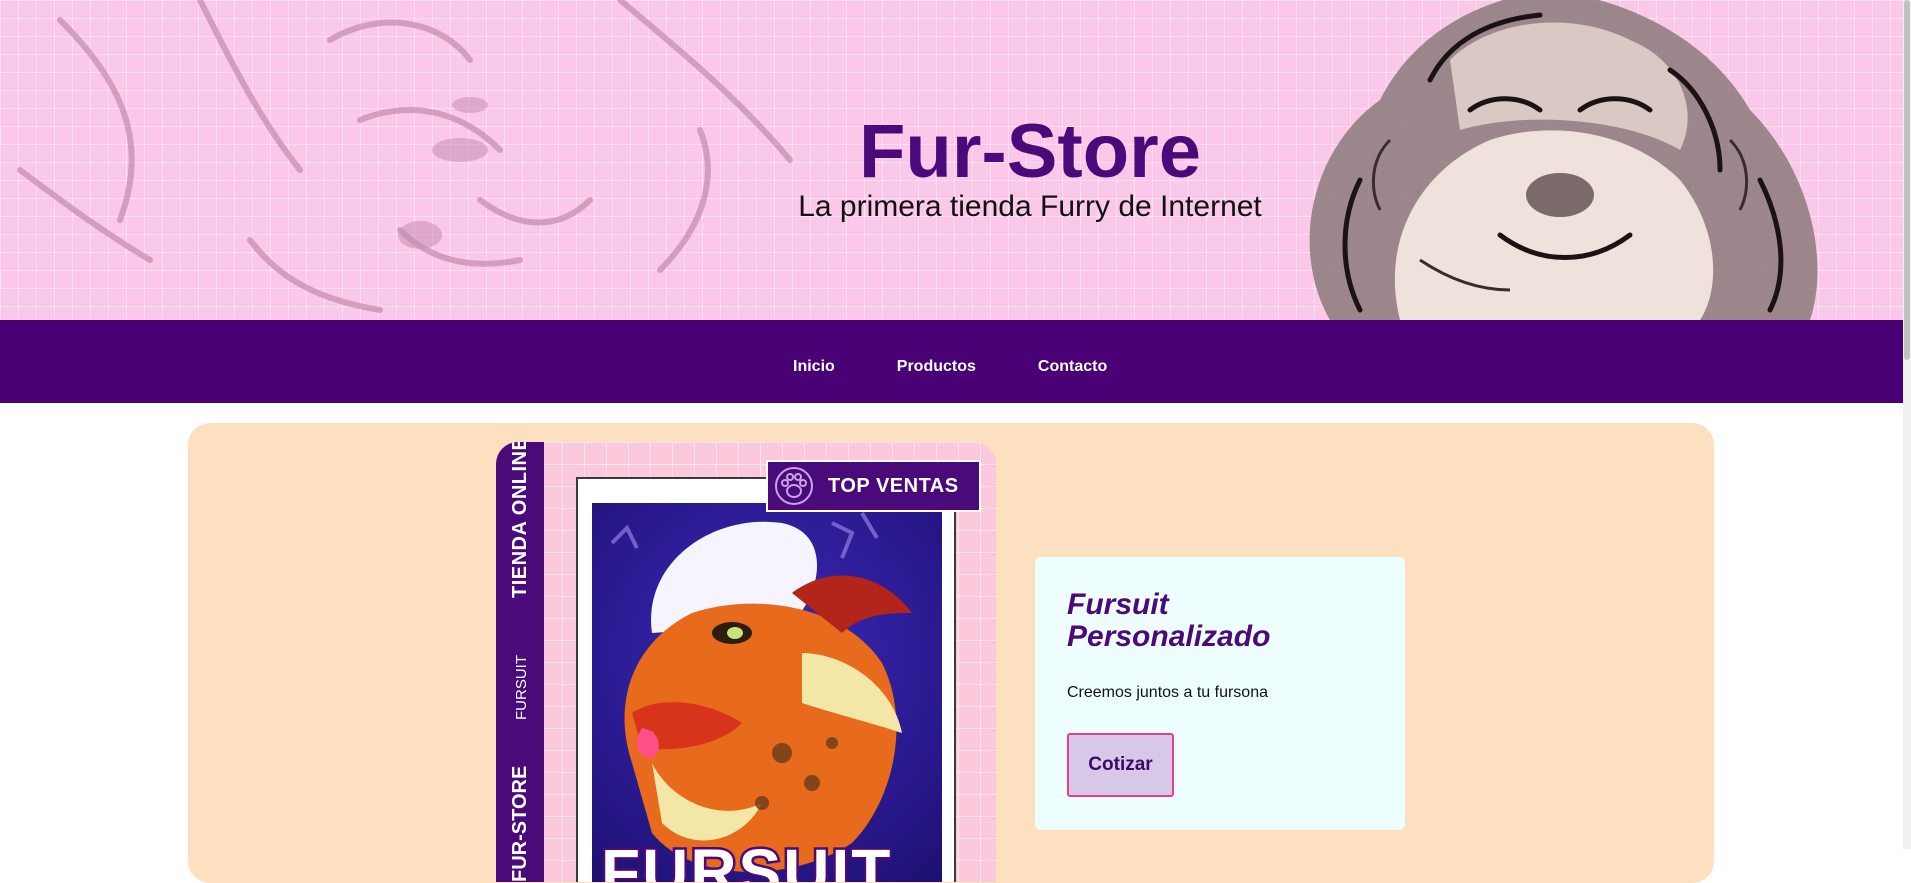  I want to click on nav-links: Inicio Productos Contacto, so click(950, 367).